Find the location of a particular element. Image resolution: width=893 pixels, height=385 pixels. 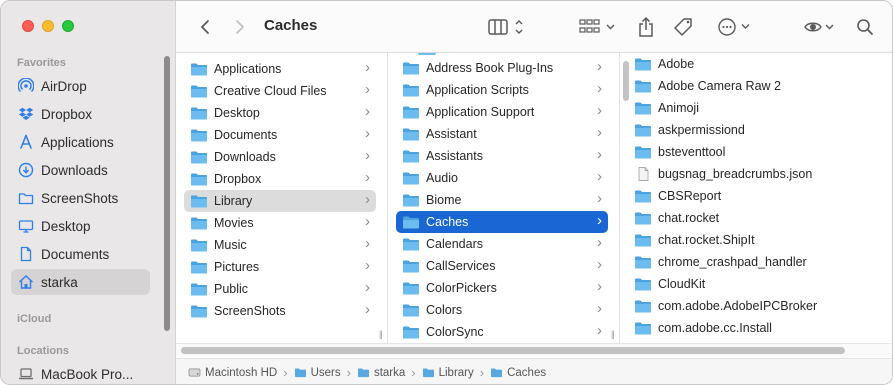

list-item: Address Book Plug-Ins › is located at coordinates (502, 68).